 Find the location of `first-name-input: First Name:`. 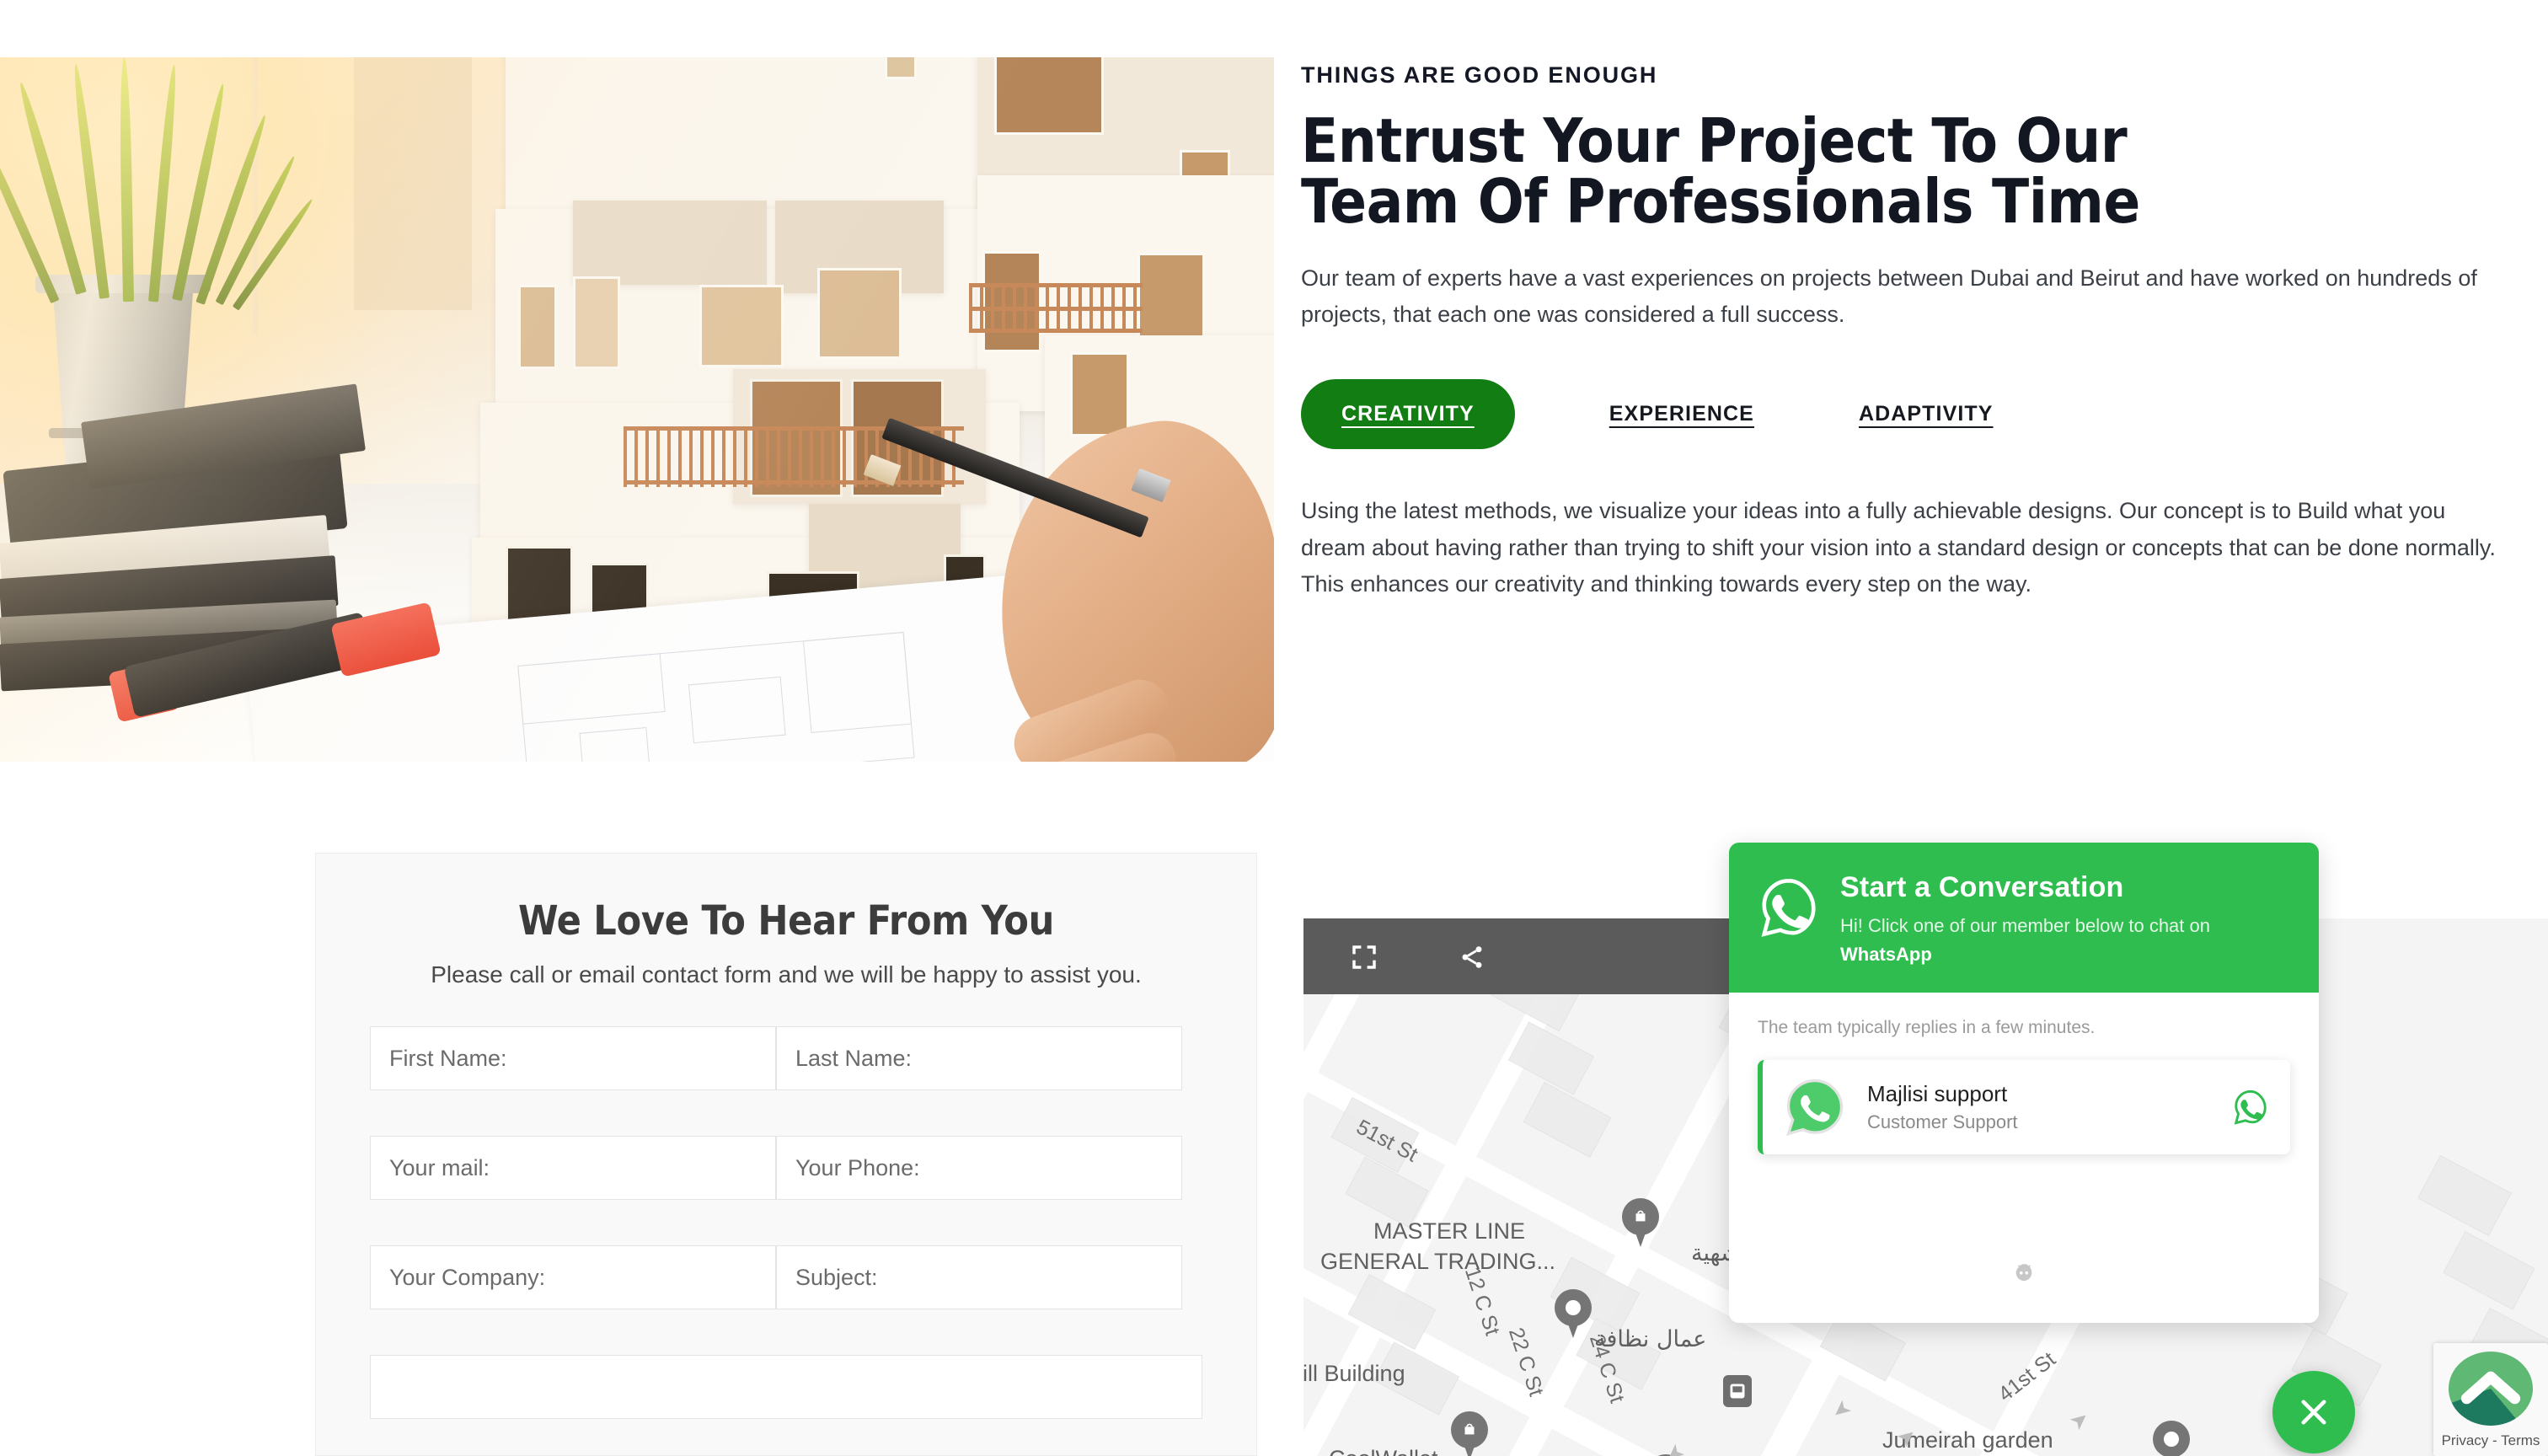

first-name-input: First Name: is located at coordinates (573, 1058).